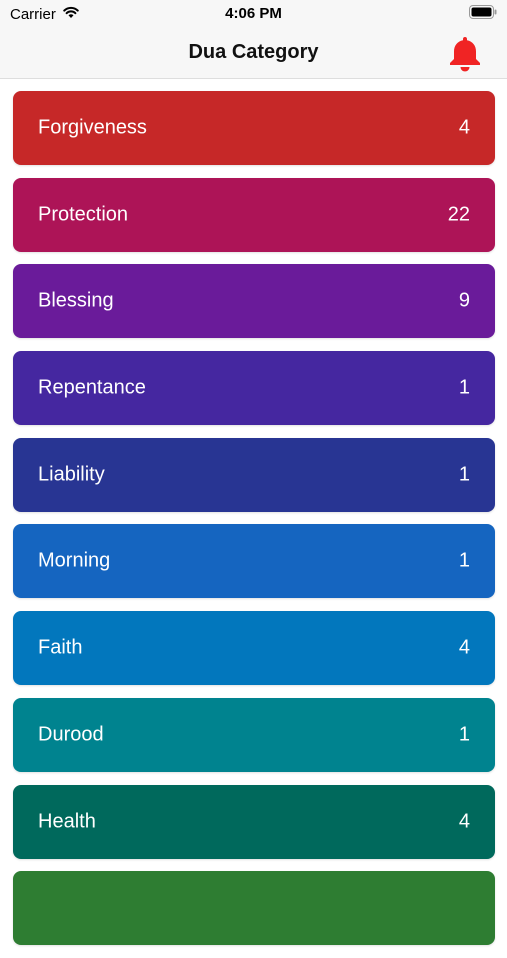  Describe the element at coordinates (254, 128) in the screenshot. I see `category-item-forgiveness: Forgiveness 4` at that location.